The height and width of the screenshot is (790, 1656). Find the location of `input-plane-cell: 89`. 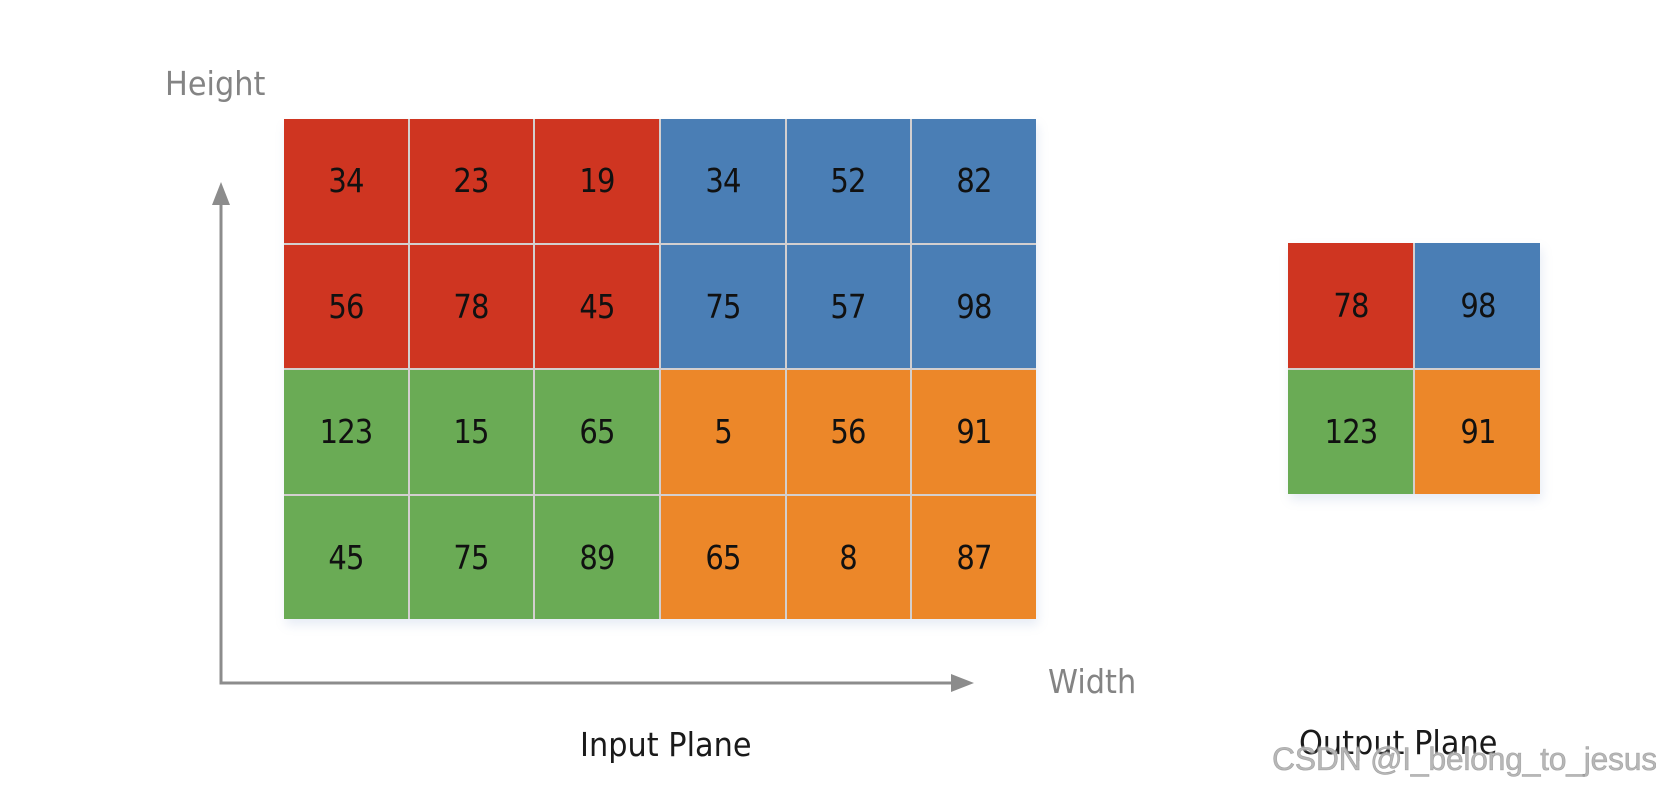

input-plane-cell: 89 is located at coordinates (597, 557).